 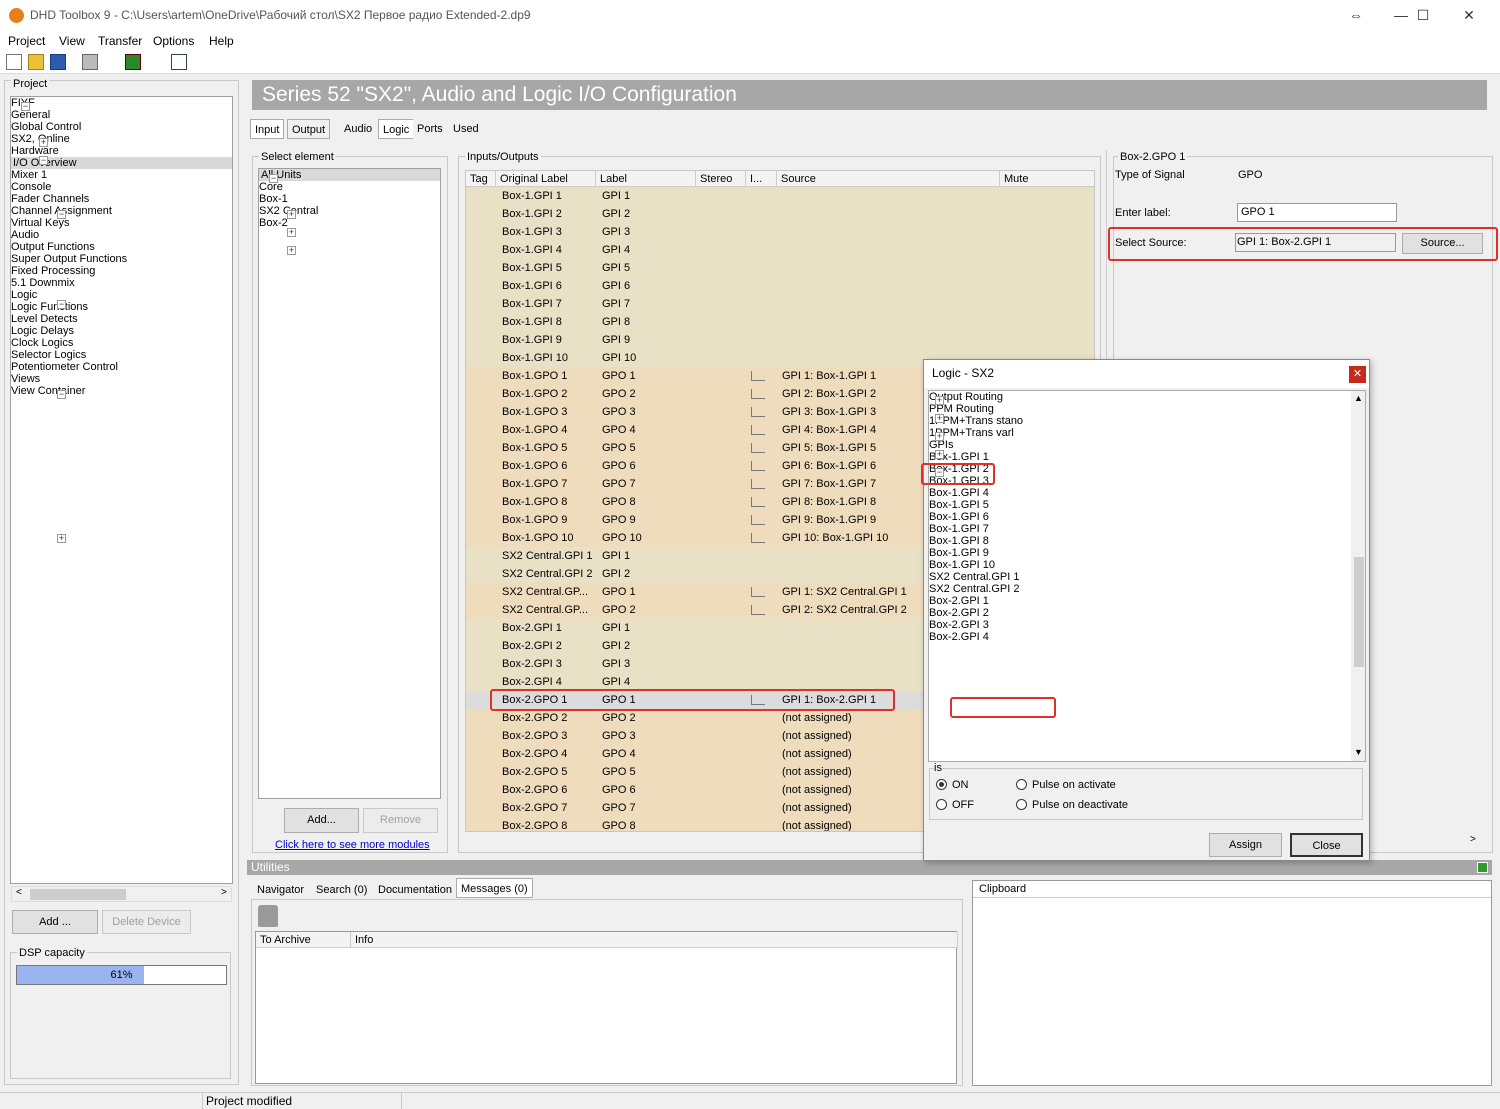 What do you see at coordinates (14, 62) in the screenshot?
I see `new-file-icon` at bounding box center [14, 62].